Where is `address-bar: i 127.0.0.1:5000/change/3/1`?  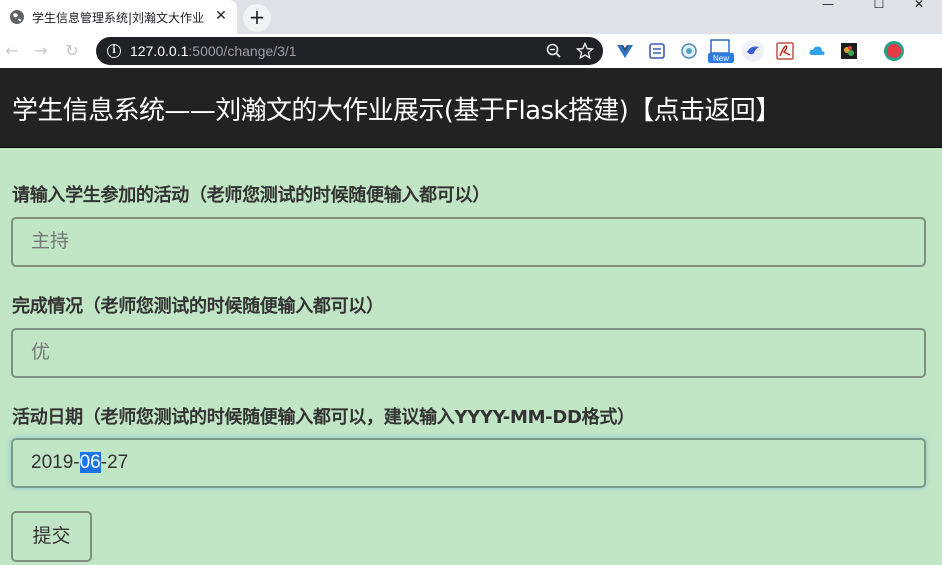
address-bar: i 127.0.0.1:5000/change/3/1 is located at coordinates (349, 51).